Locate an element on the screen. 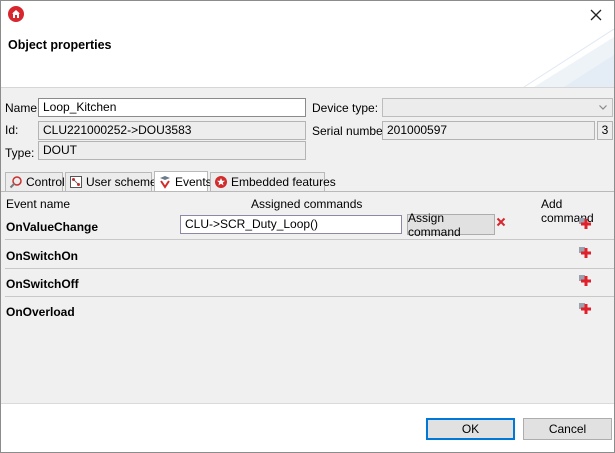 Image resolution: width=615 pixels, height=453 pixels. event-row: OnSwitchOn is located at coordinates (309, 255).